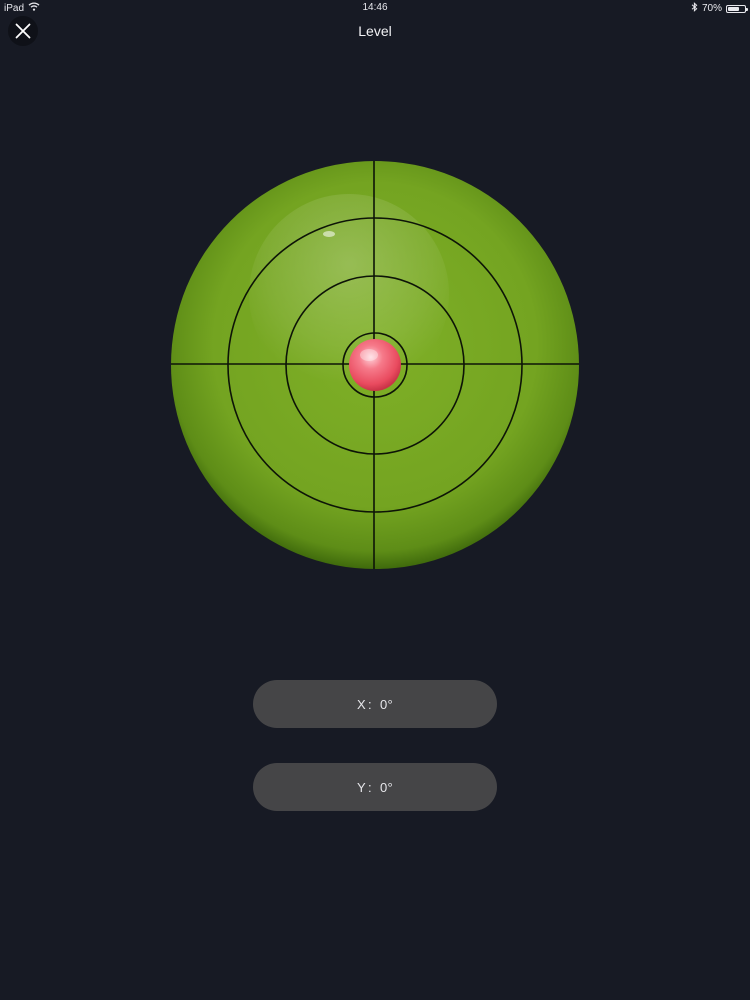 The height and width of the screenshot is (1000, 750). What do you see at coordinates (386, 787) in the screenshot?
I see `y-value: 0°` at bounding box center [386, 787].